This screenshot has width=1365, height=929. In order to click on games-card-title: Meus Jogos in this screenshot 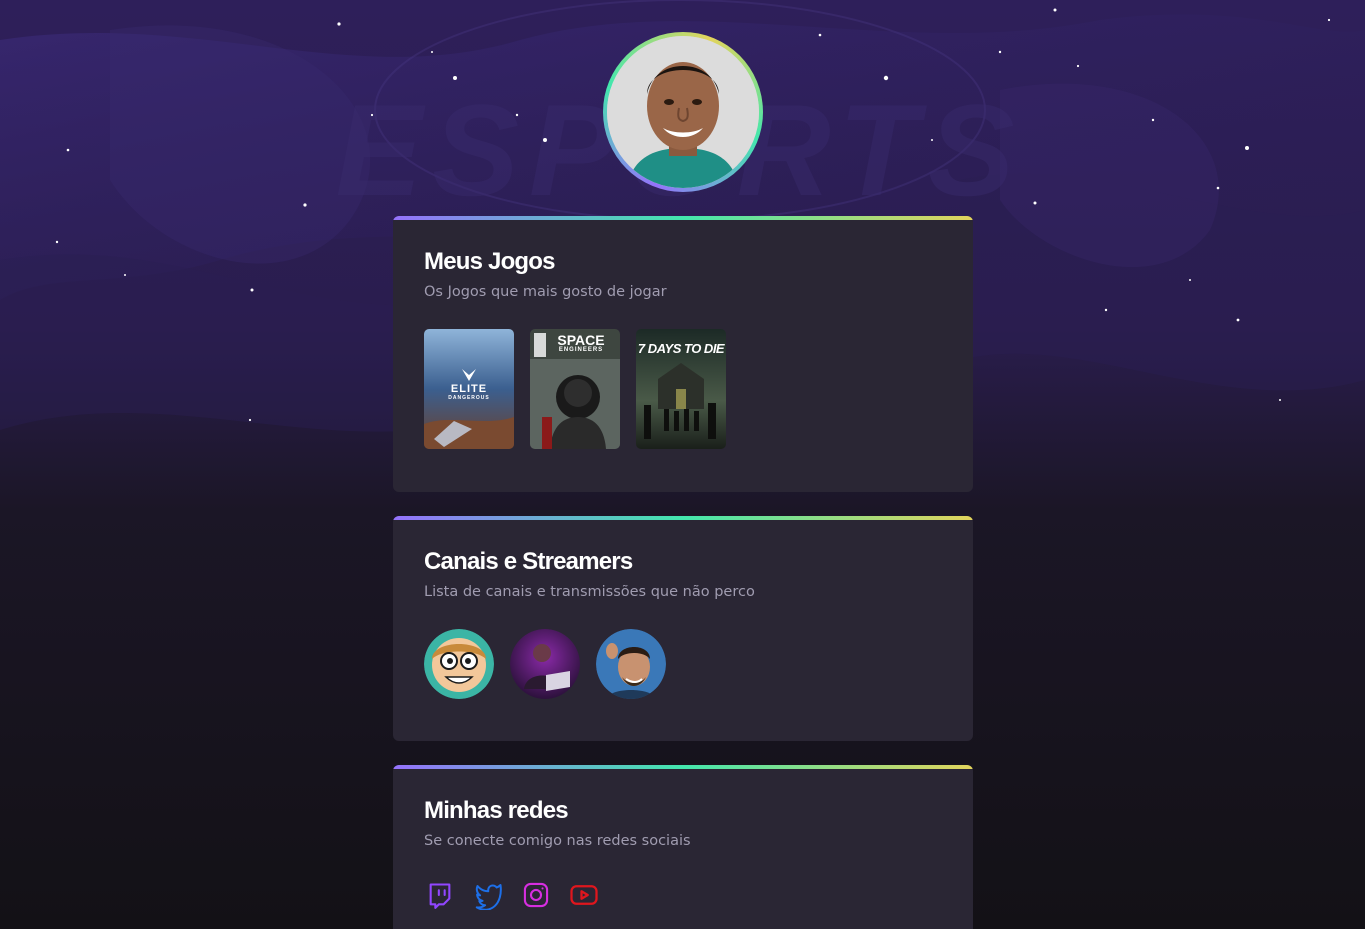, I will do `click(490, 261)`.